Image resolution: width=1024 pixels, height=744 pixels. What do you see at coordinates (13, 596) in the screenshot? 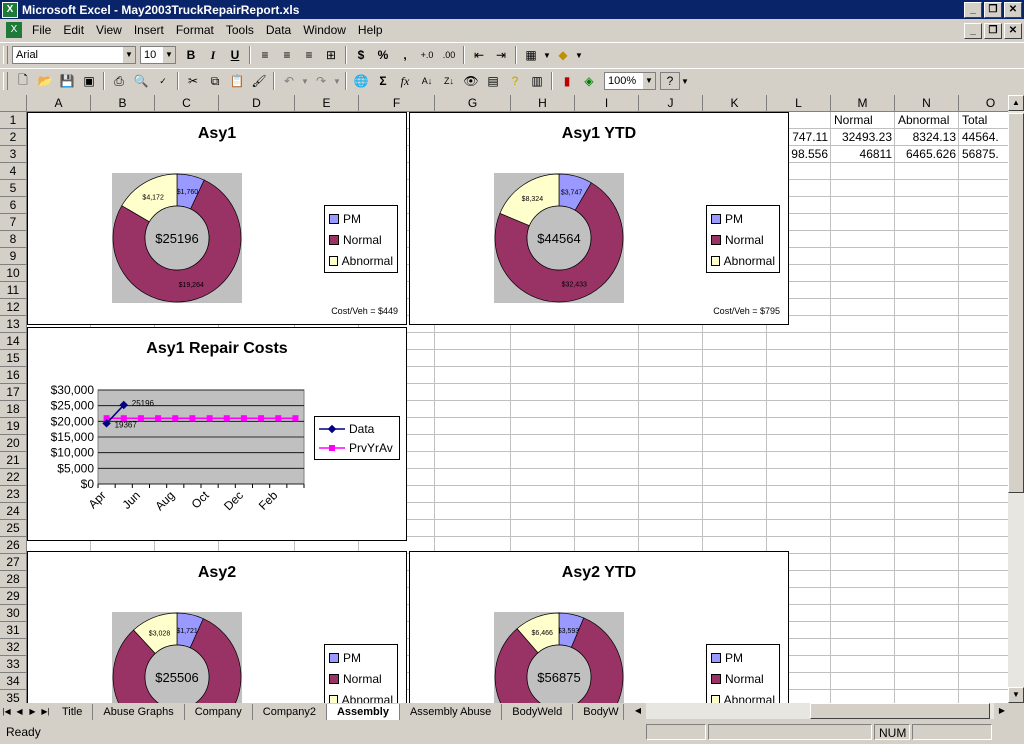
I see `row-header-29: 29` at bounding box center [13, 596].